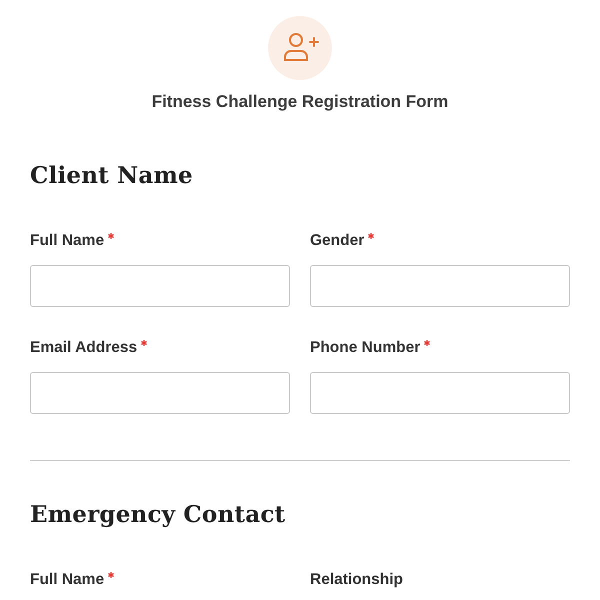 The height and width of the screenshot is (600, 600). I want to click on section-heading: Client Name, so click(112, 176).